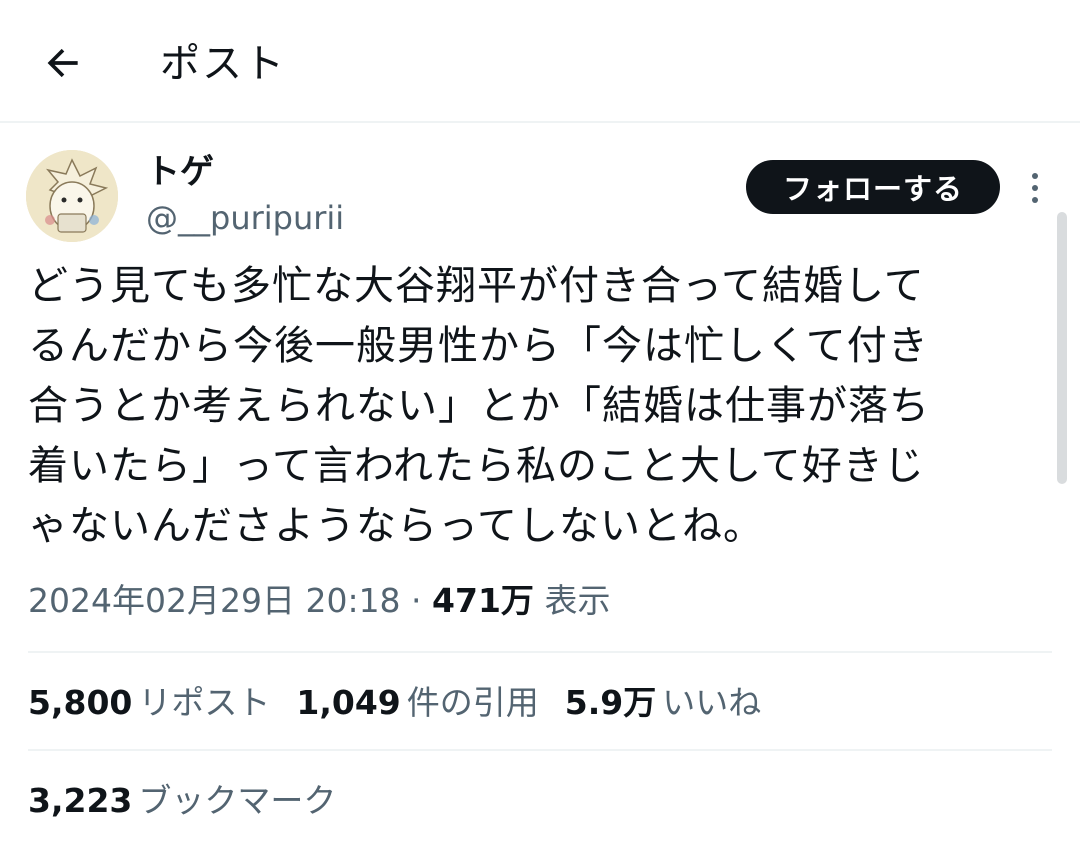 This screenshot has height=846, width=1080. I want to click on scrollbar, so click(1062, 348).